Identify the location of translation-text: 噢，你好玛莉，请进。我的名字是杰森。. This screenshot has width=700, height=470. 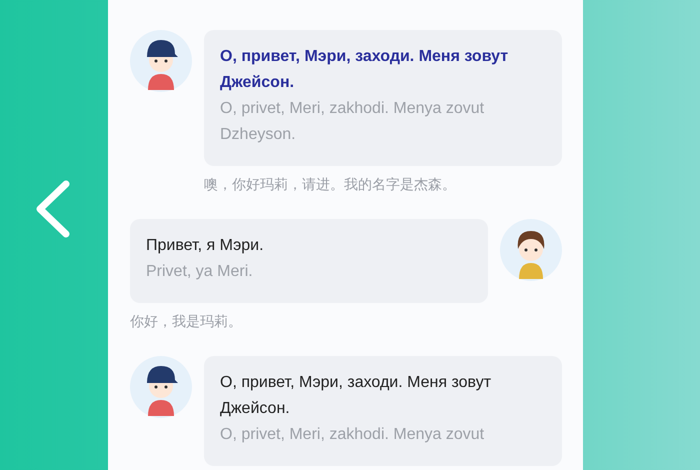
(330, 185).